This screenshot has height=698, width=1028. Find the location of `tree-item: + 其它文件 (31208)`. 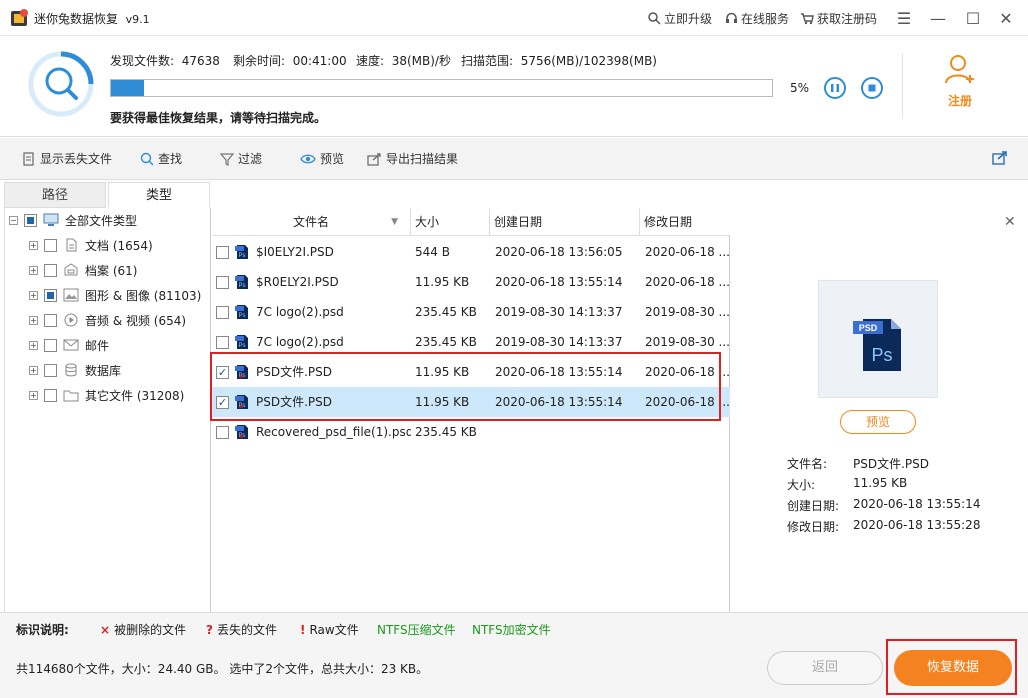

tree-item: + 其它文件 (31208) is located at coordinates (106, 395).